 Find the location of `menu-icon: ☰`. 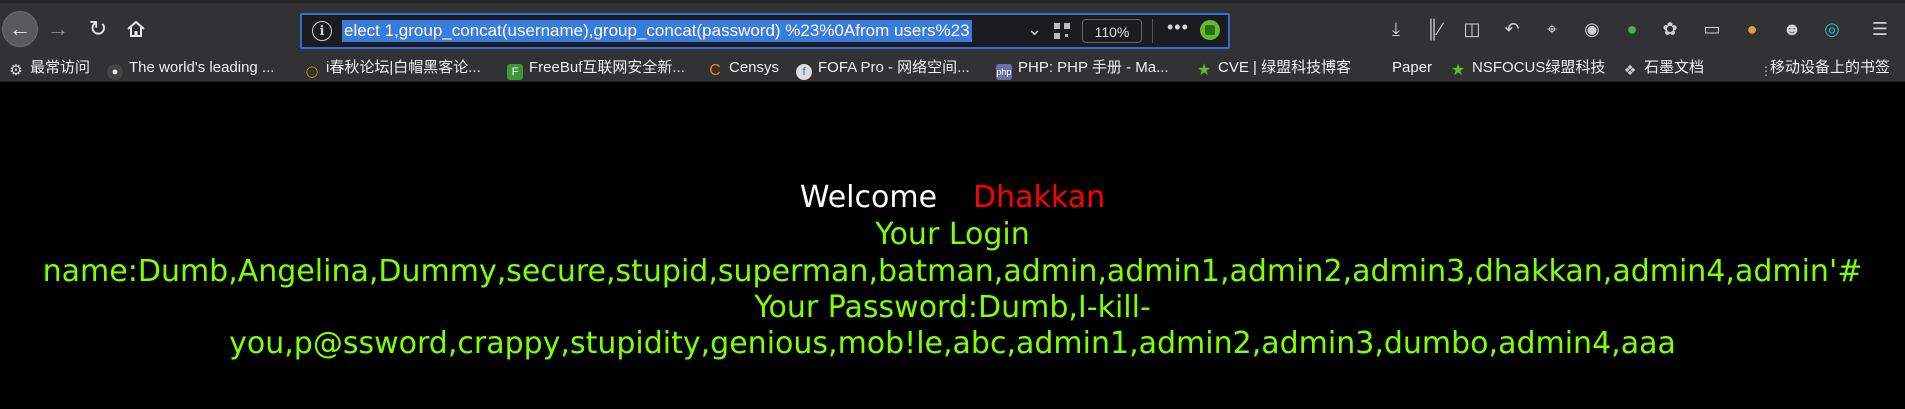

menu-icon: ☰ is located at coordinates (1880, 29).